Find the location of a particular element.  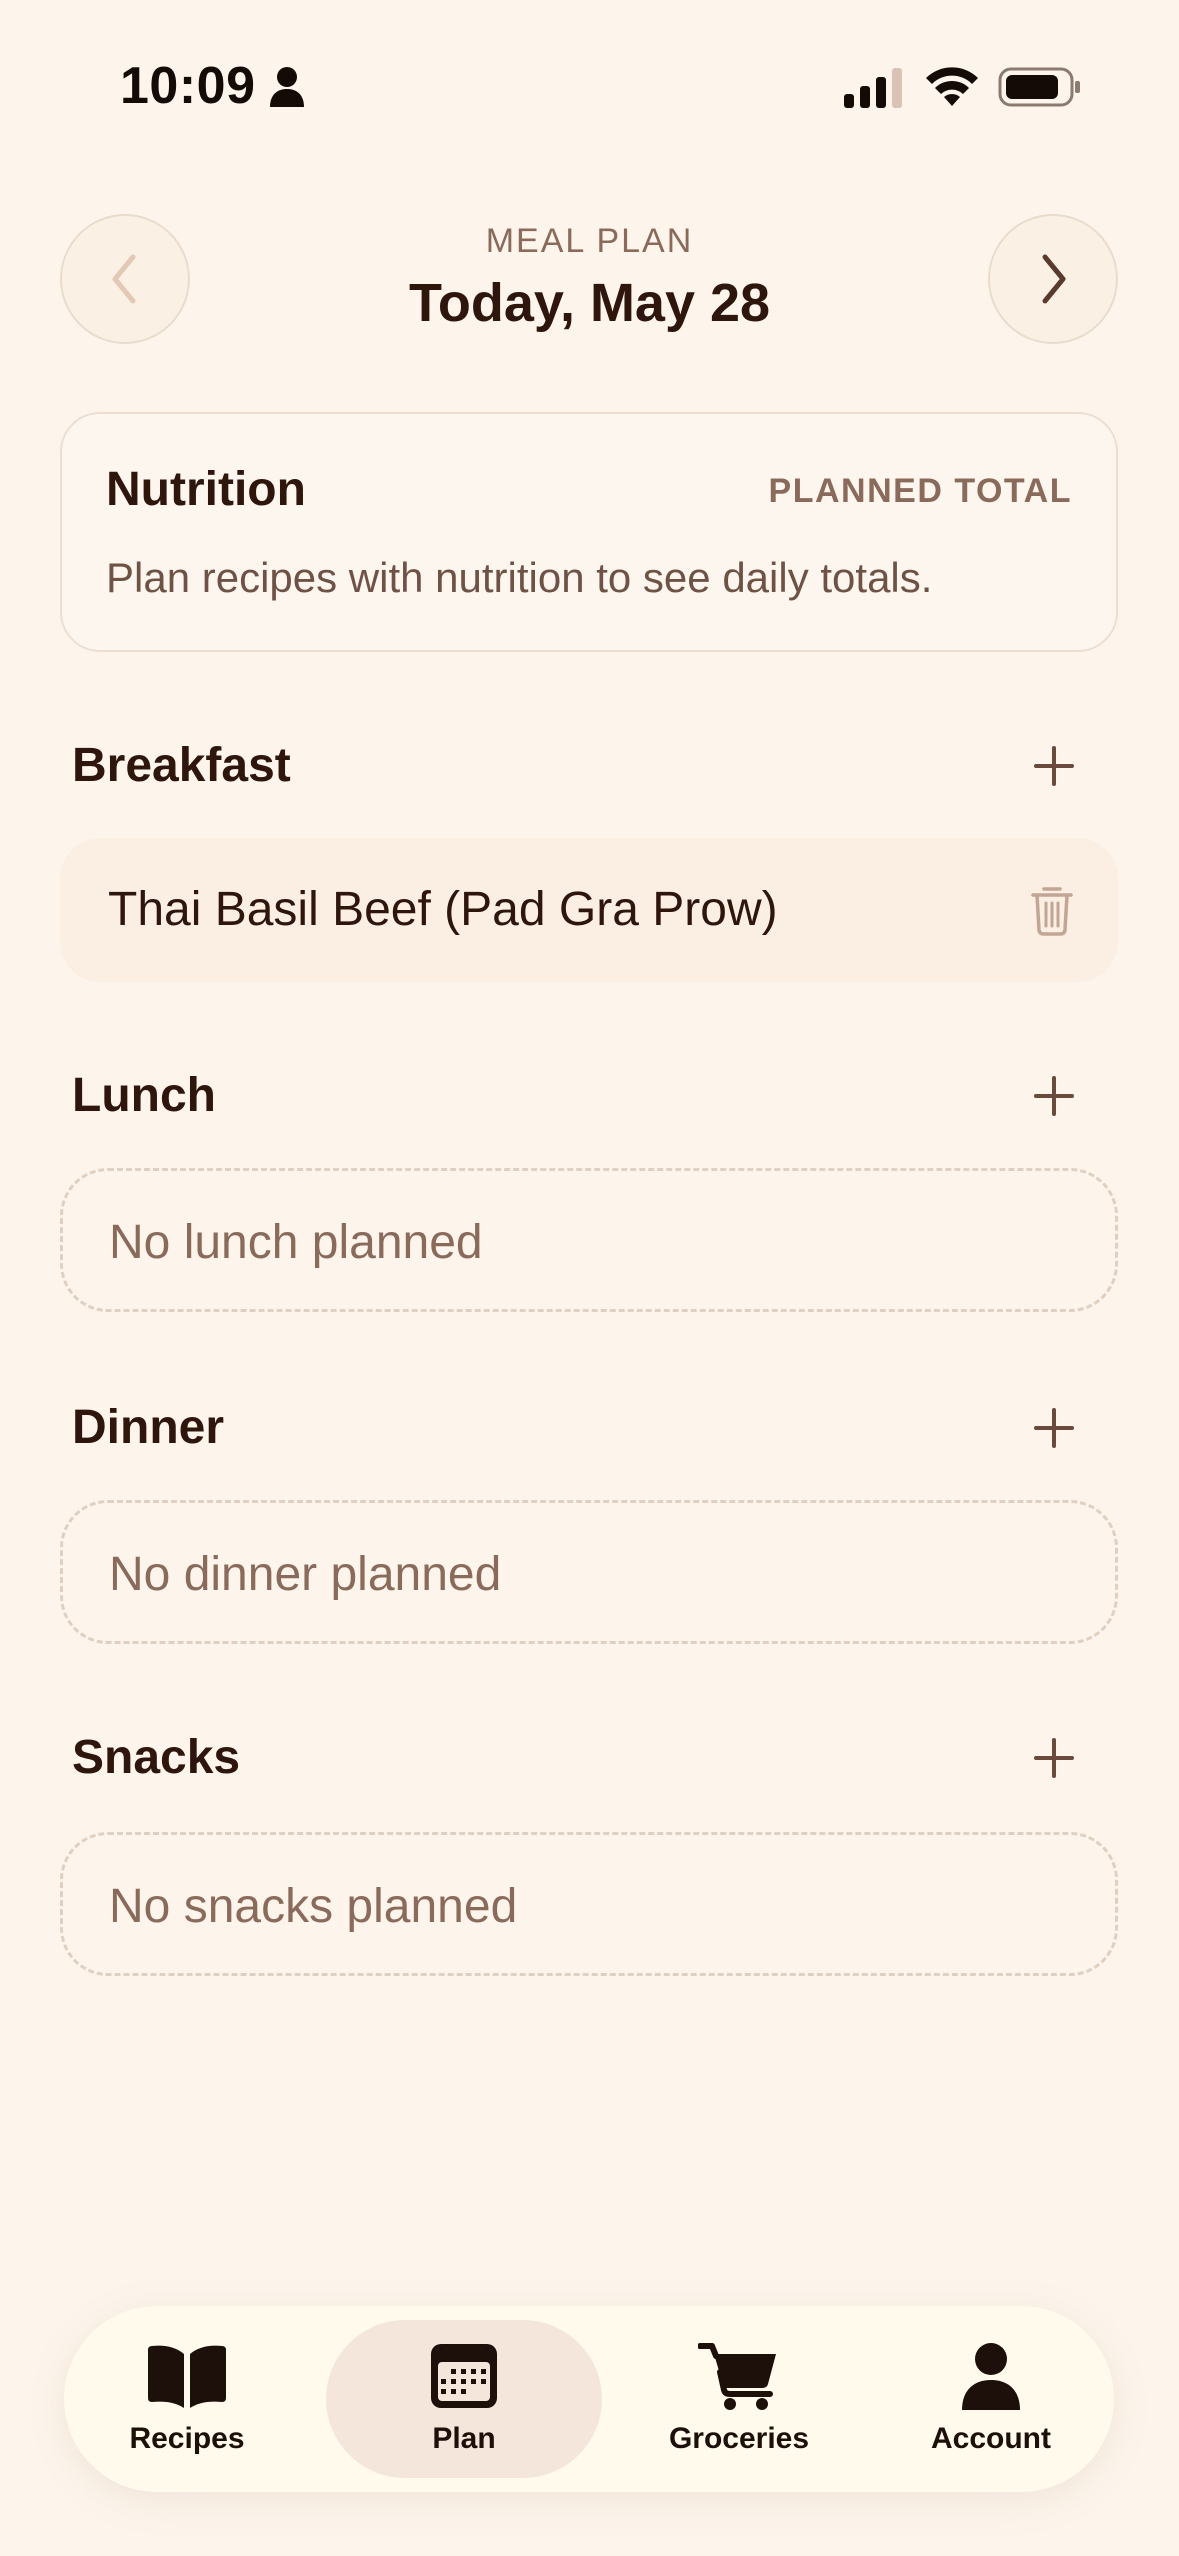

tab-label: Recipes is located at coordinates (187, 2438).